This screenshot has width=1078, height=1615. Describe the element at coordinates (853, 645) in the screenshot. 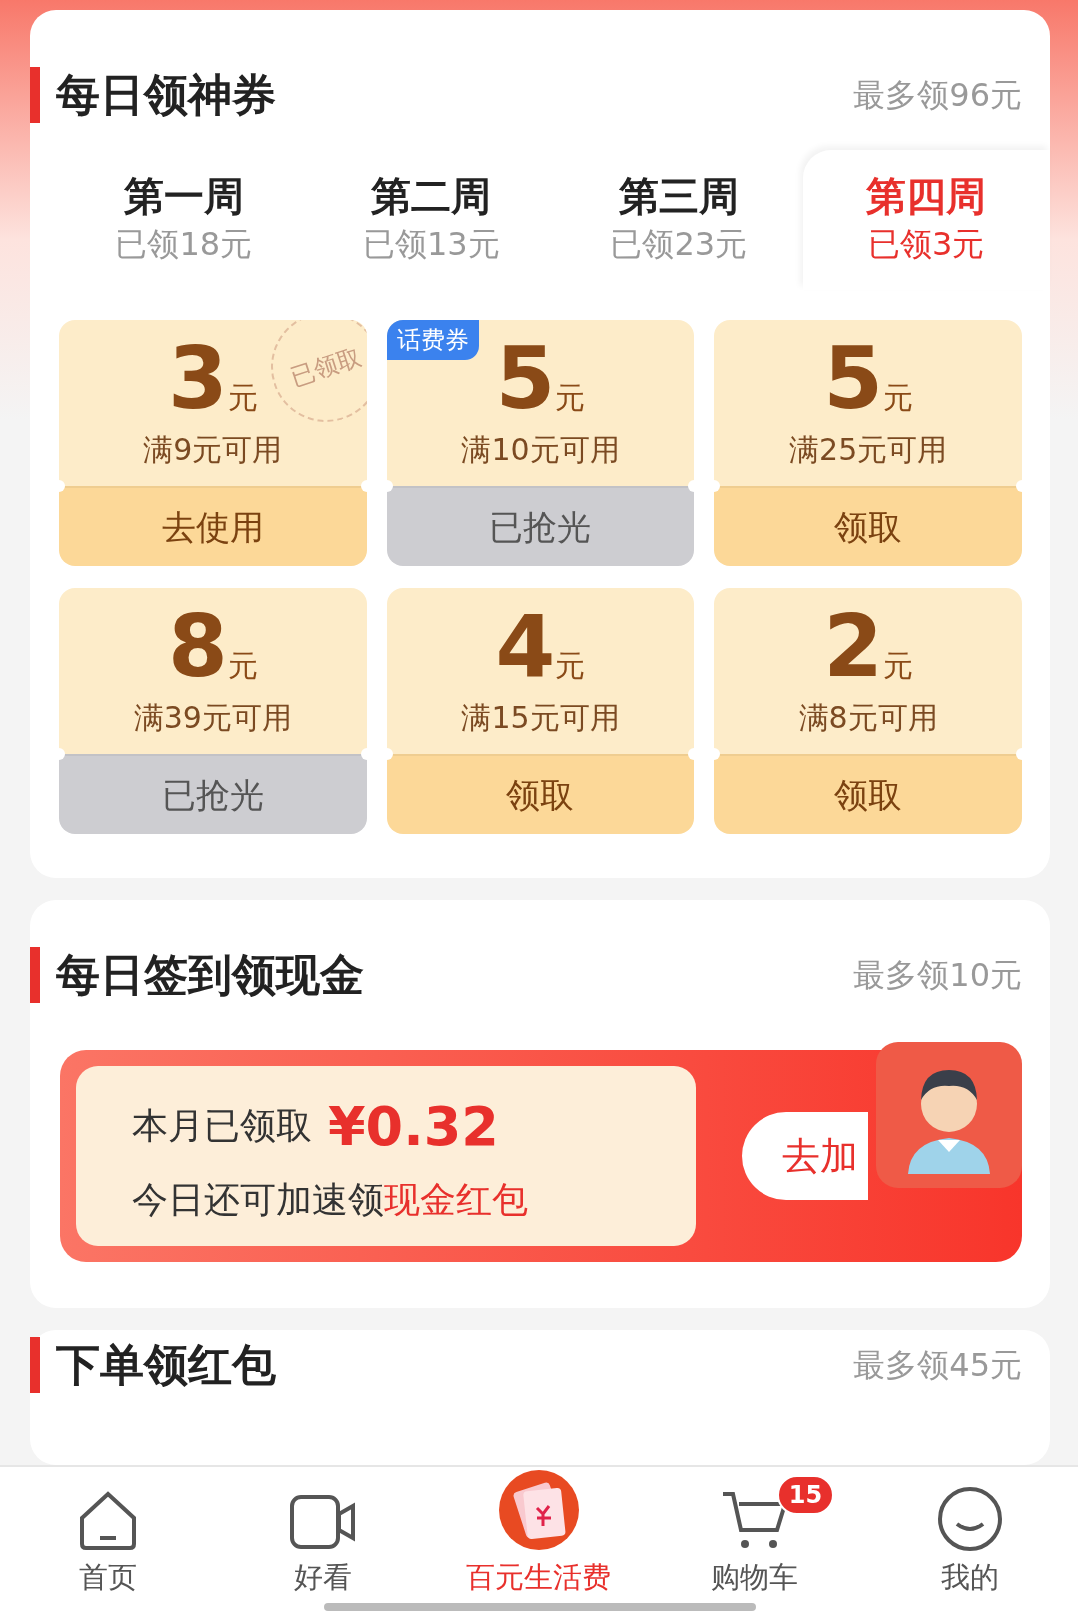

I see `coupon-amount: 2` at that location.